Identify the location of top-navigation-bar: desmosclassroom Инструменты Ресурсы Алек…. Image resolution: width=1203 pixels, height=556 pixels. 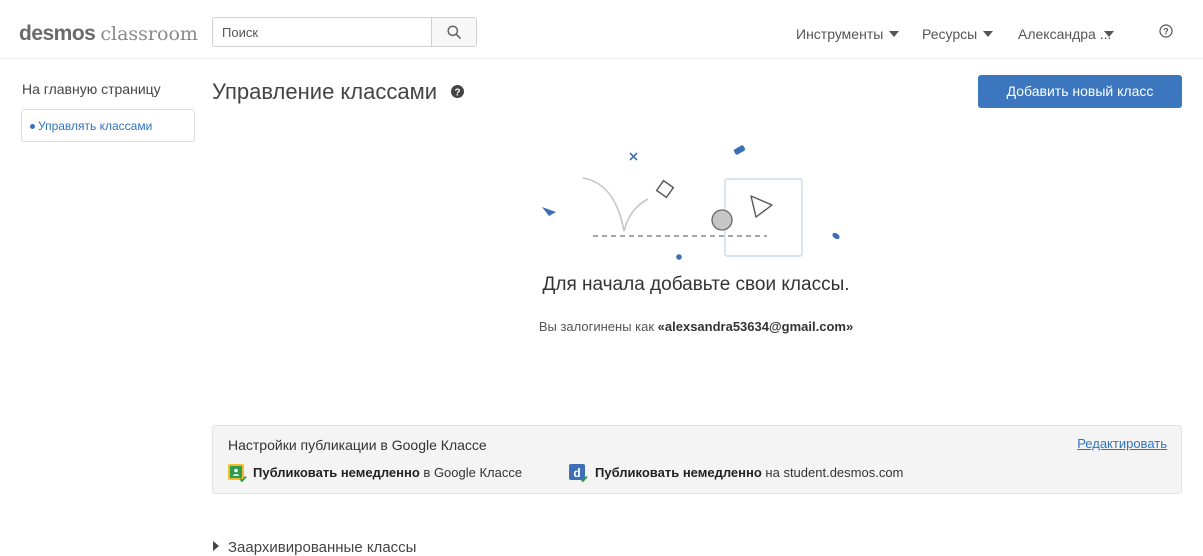
(601, 29).